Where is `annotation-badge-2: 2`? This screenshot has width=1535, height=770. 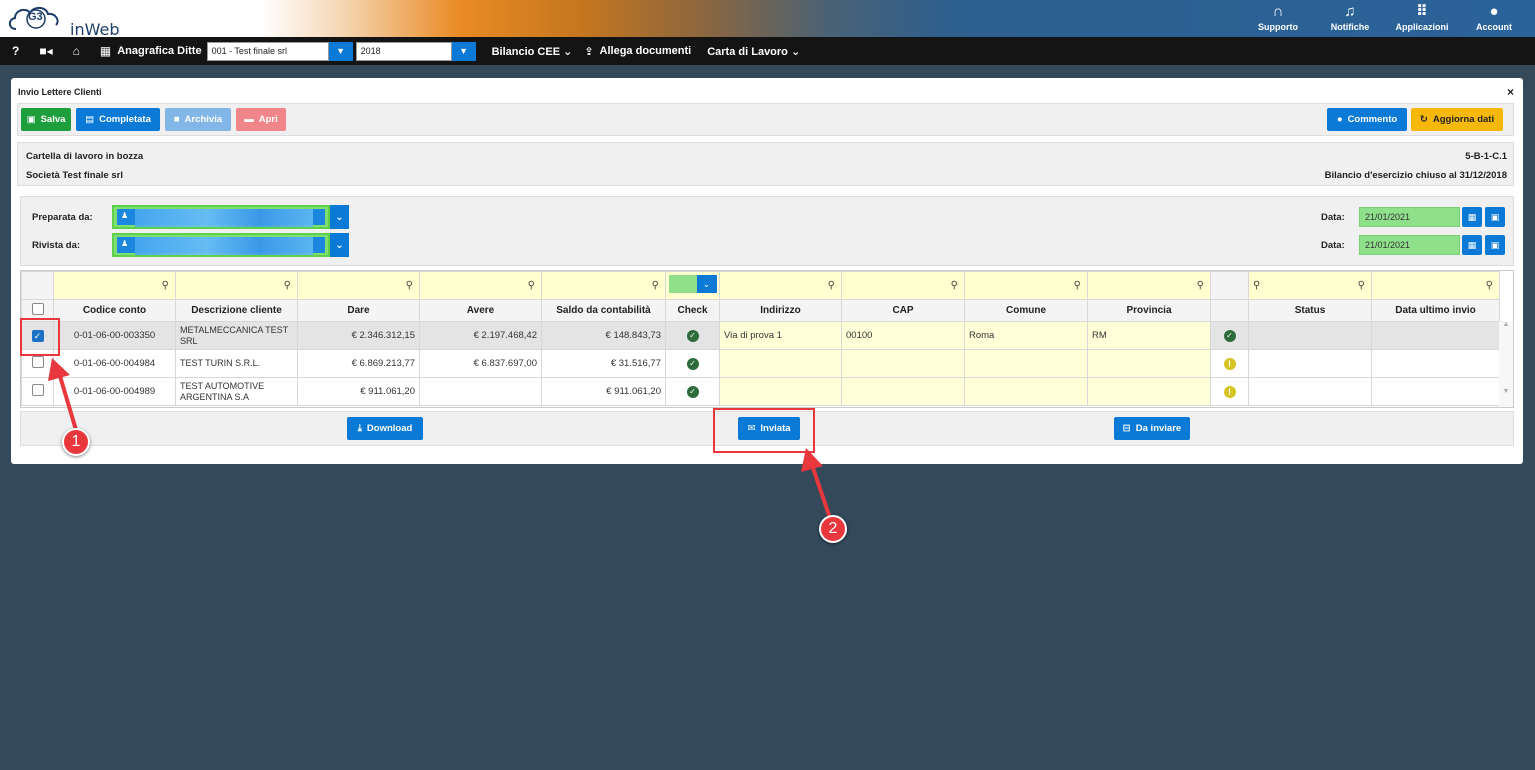
annotation-badge-2: 2 is located at coordinates (833, 529).